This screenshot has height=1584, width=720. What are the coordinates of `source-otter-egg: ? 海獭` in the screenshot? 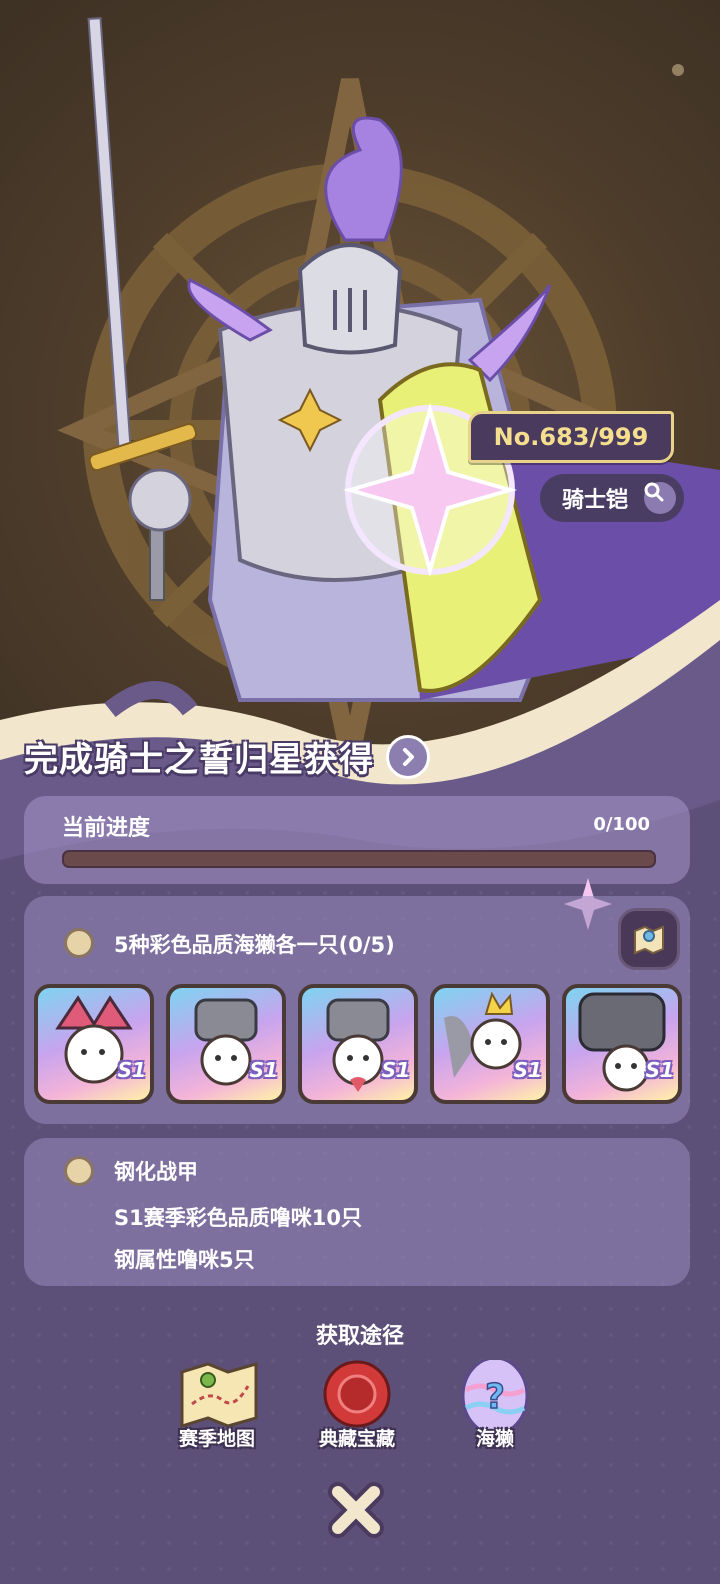 It's located at (495, 1403).